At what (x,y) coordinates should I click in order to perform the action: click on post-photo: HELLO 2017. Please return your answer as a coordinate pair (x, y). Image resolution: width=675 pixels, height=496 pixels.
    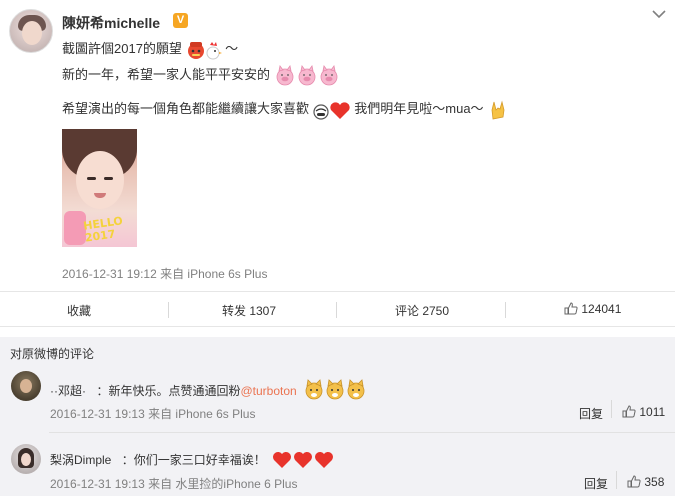
    Looking at the image, I should click on (99, 188).